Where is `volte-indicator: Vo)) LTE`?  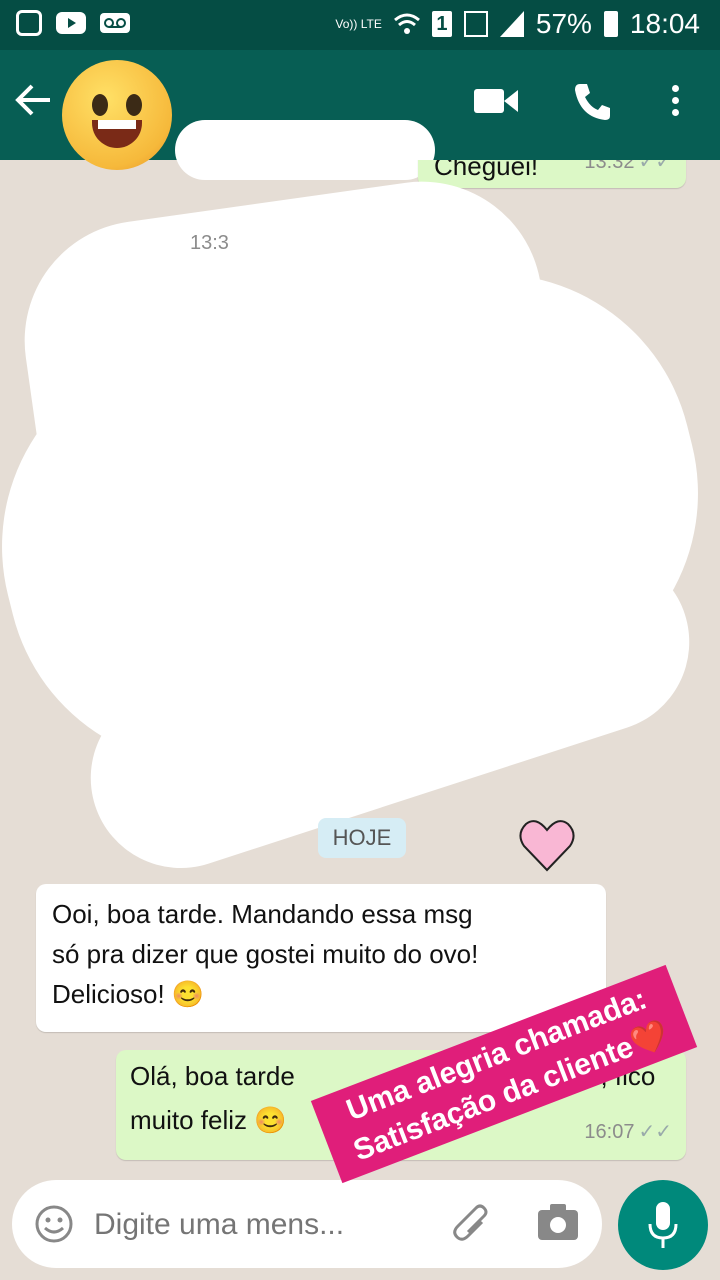 volte-indicator: Vo)) LTE is located at coordinates (358, 24).